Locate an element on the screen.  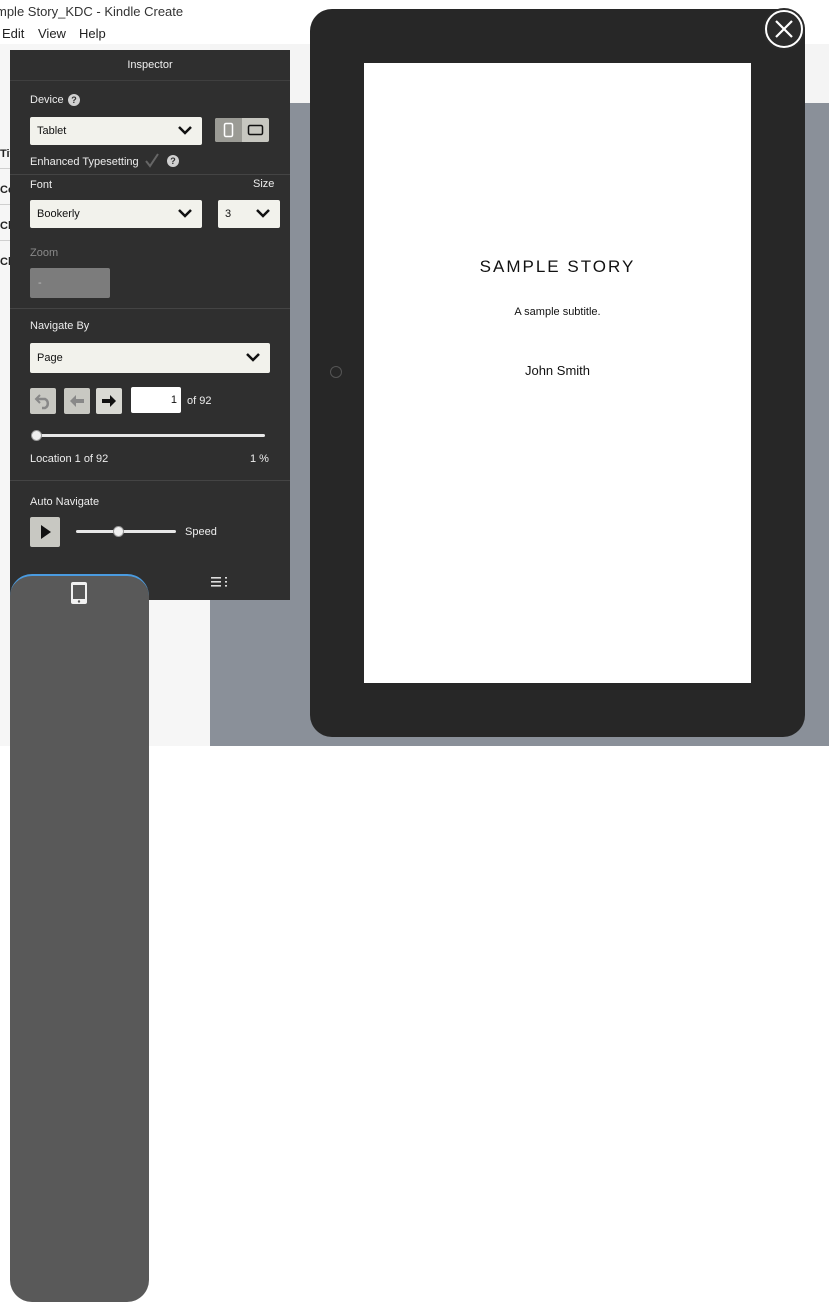
zoom-select: - is located at coordinates (70, 283).